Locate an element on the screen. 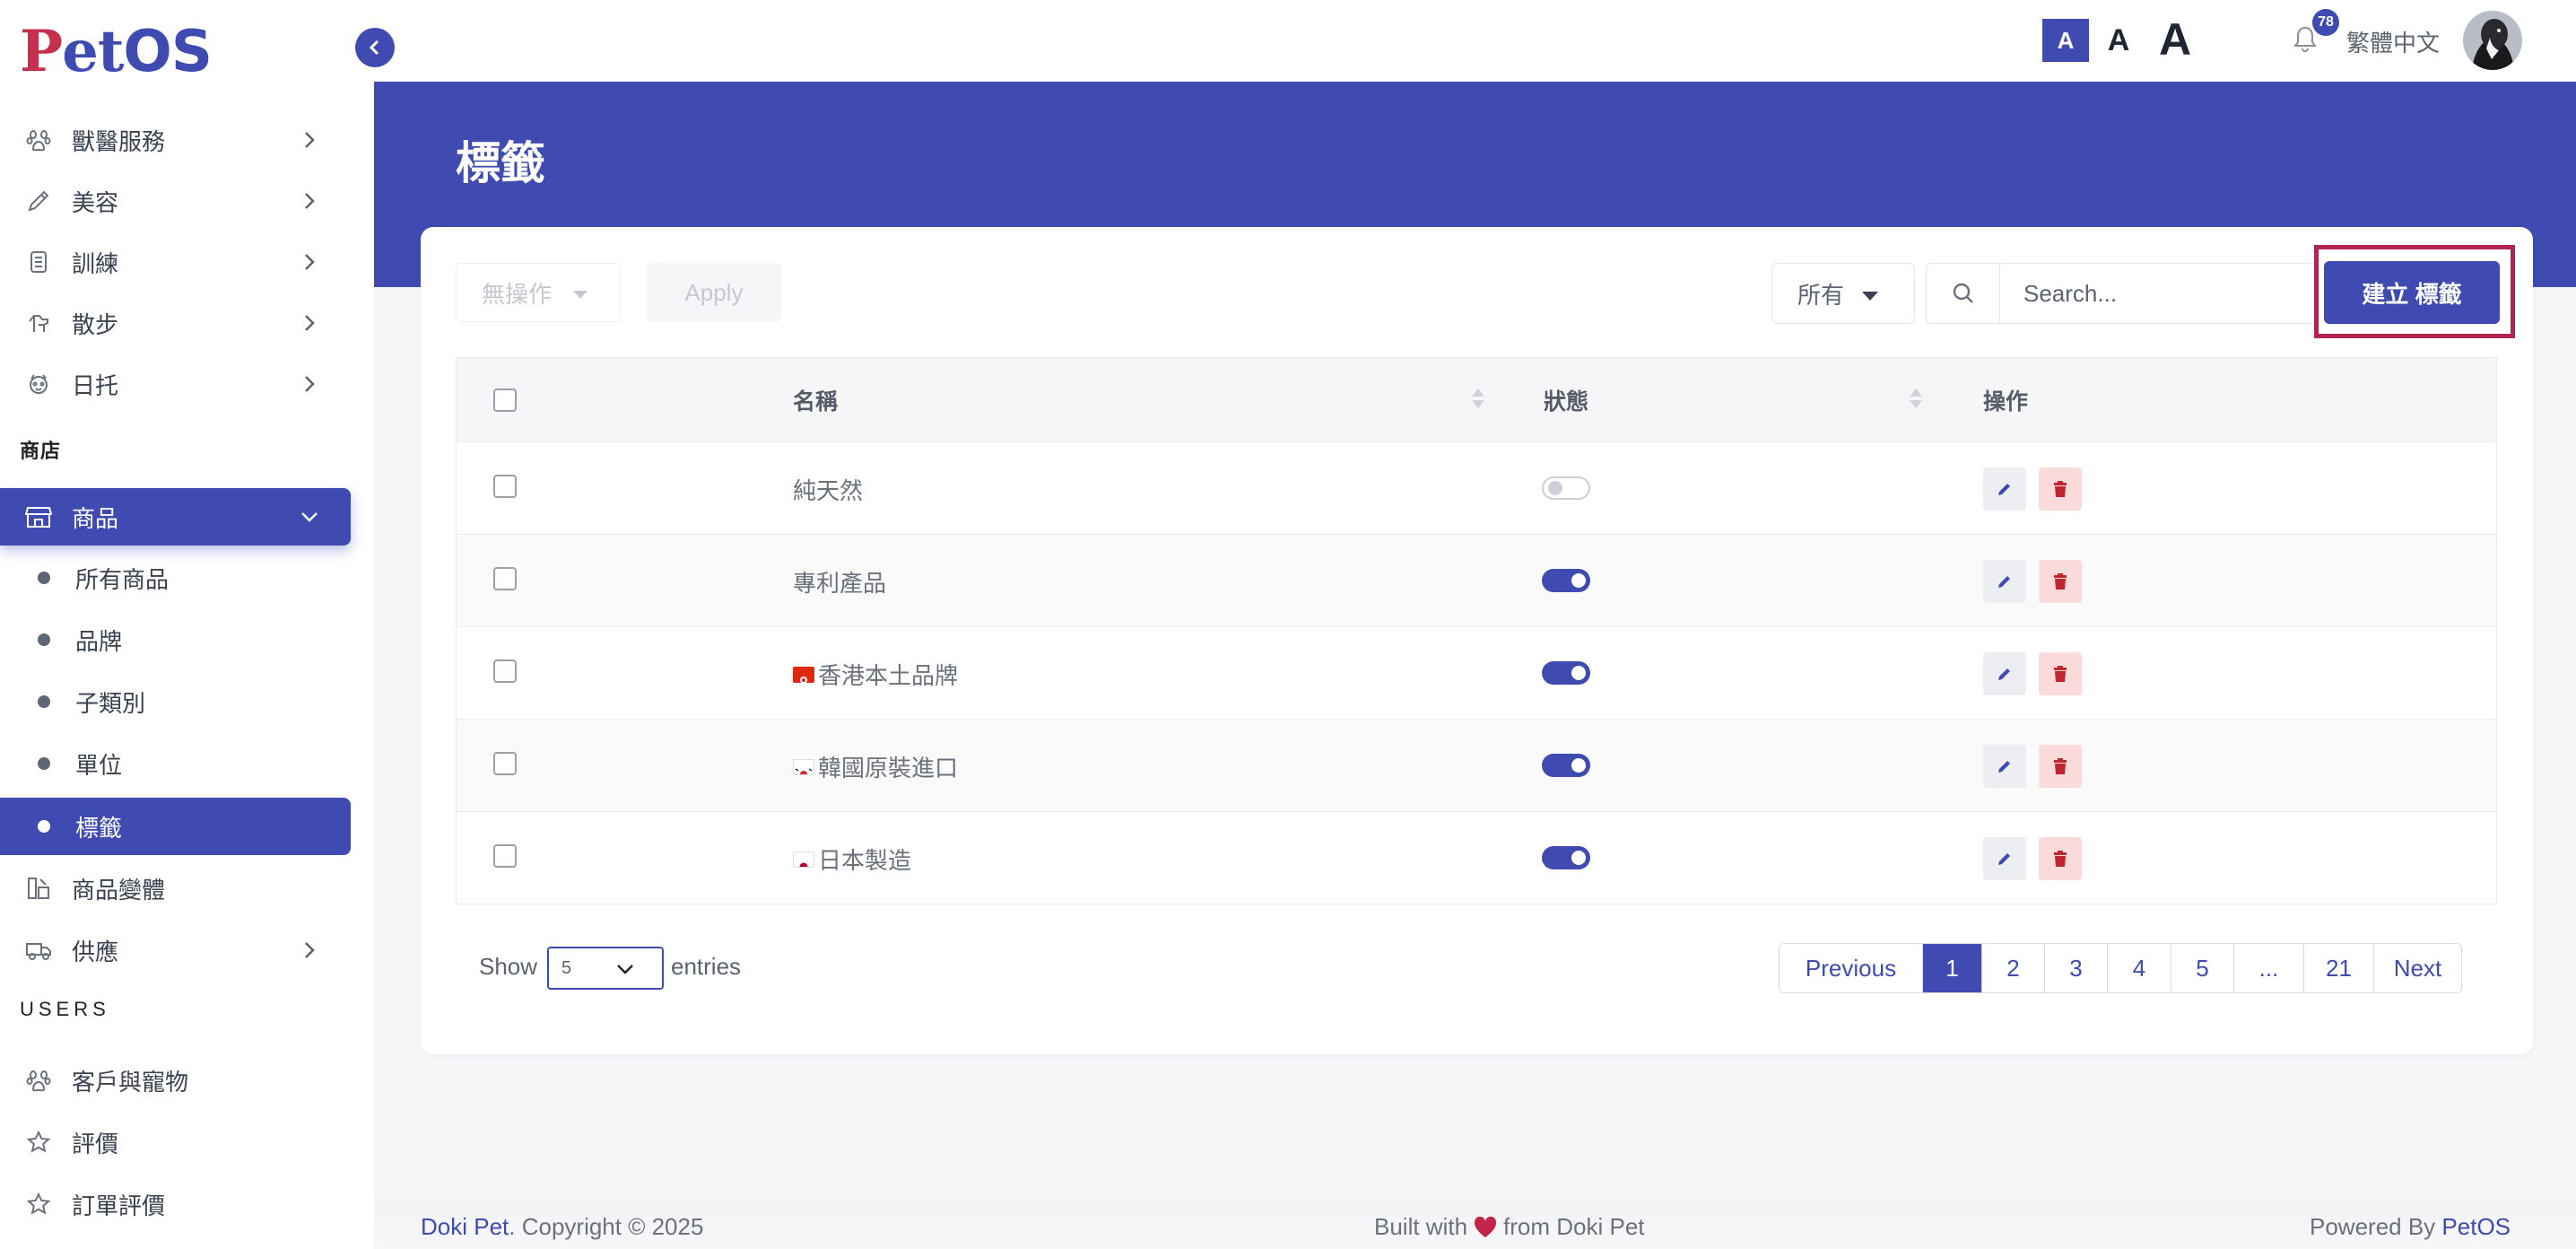 Image resolution: width=2576 pixels, height=1249 pixels. section-shop: 商店 is located at coordinates (41, 451).